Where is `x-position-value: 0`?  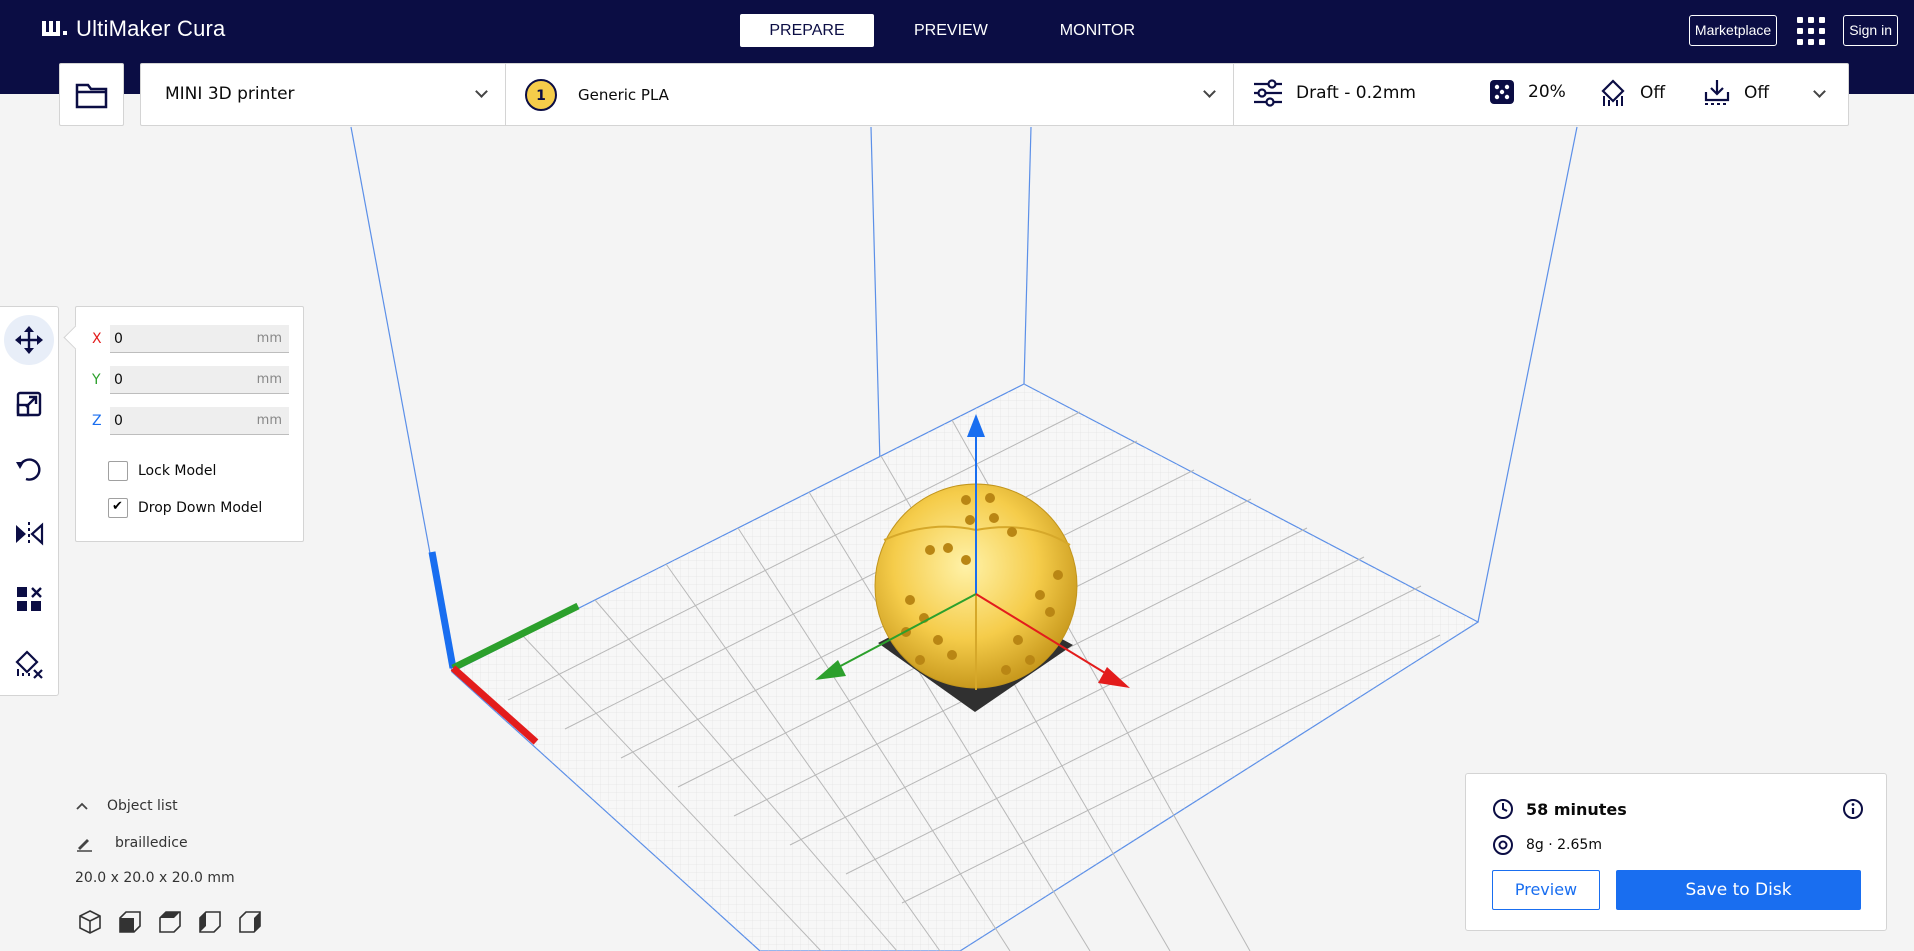
x-position-value: 0 is located at coordinates (118, 339).